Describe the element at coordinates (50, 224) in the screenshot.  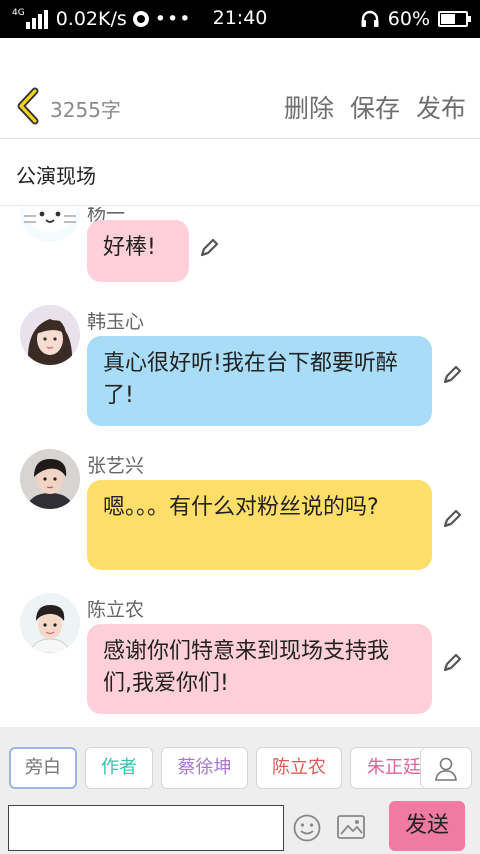
I see `cat-avatar` at that location.